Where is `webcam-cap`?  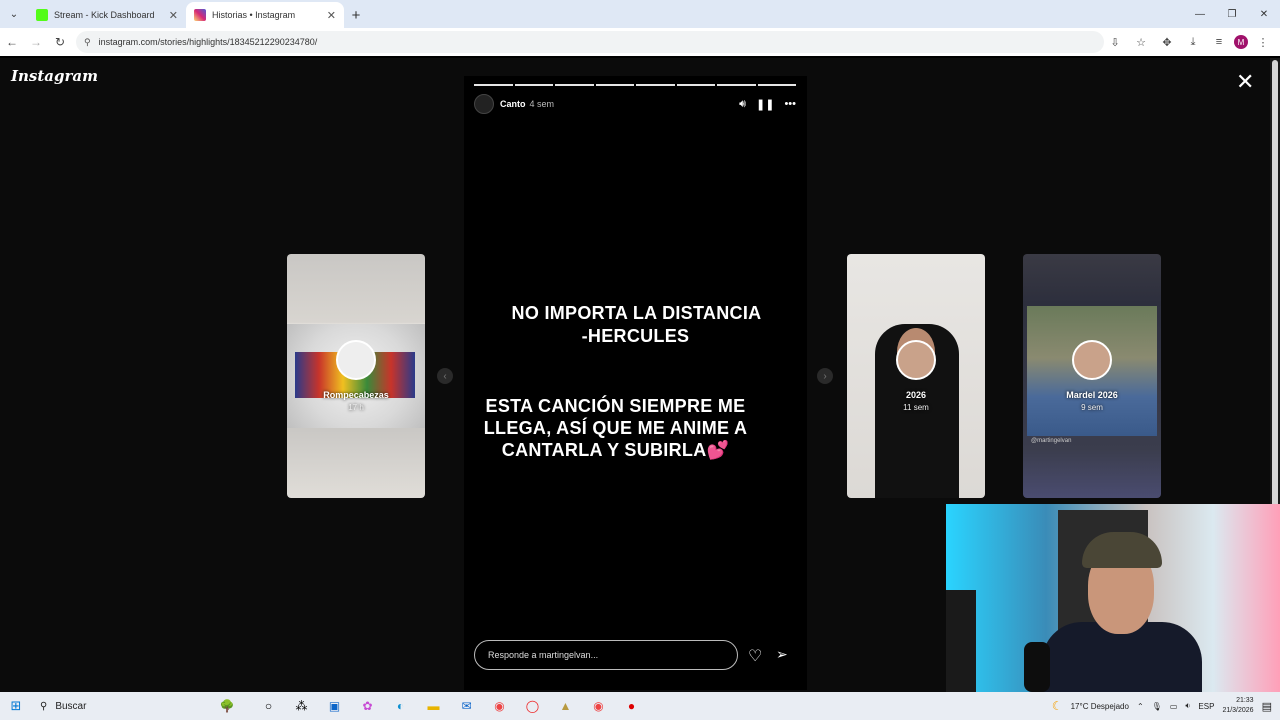
webcam-cap is located at coordinates (1122, 550).